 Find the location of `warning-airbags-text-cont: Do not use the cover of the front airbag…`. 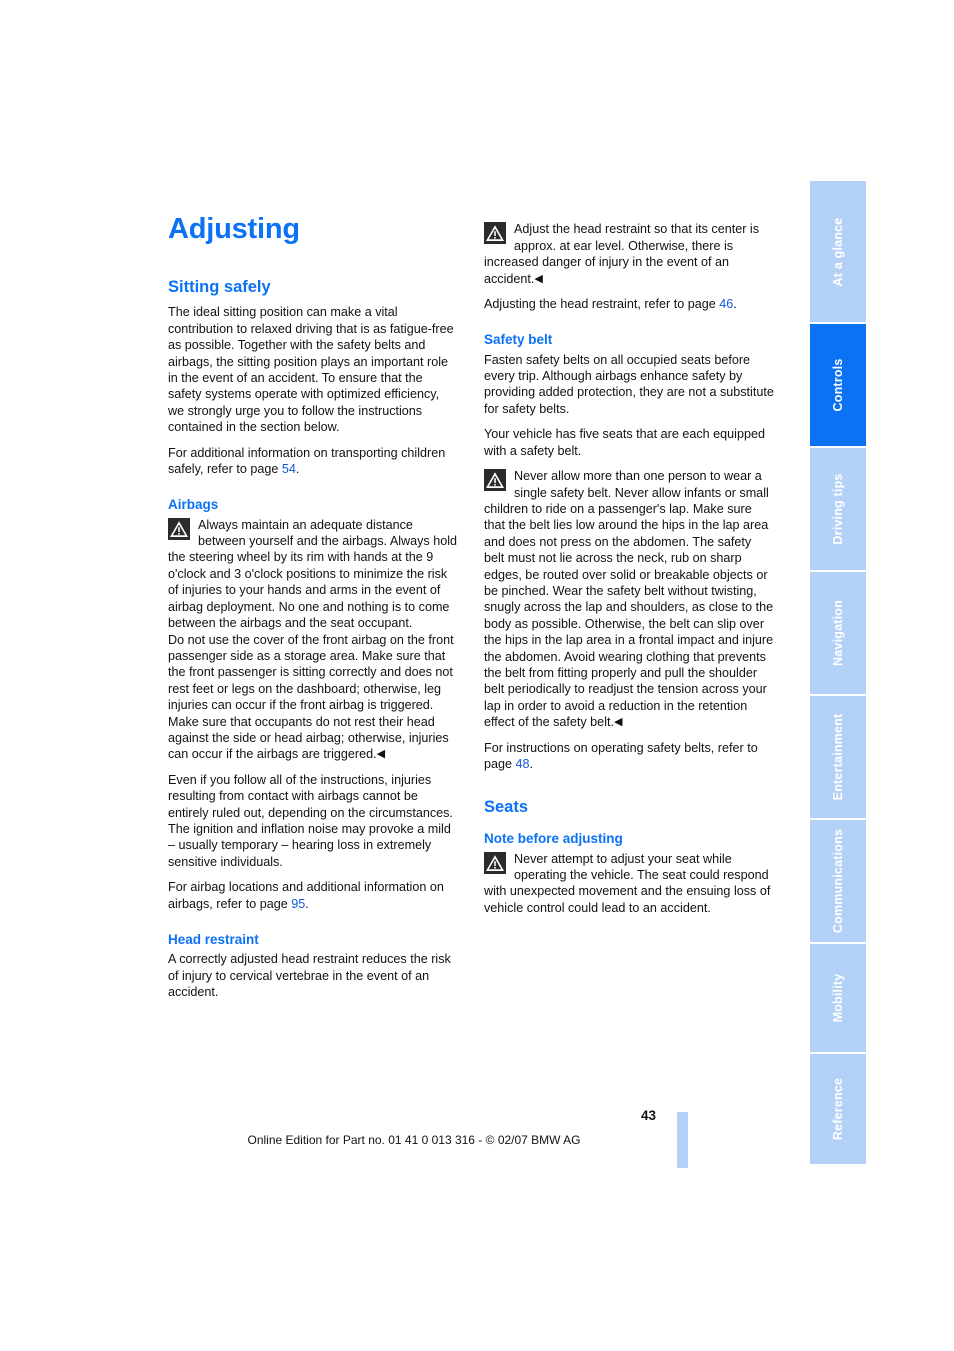

warning-airbags-text-cont: Do not use the cover of the front airbag… is located at coordinates (311, 697).